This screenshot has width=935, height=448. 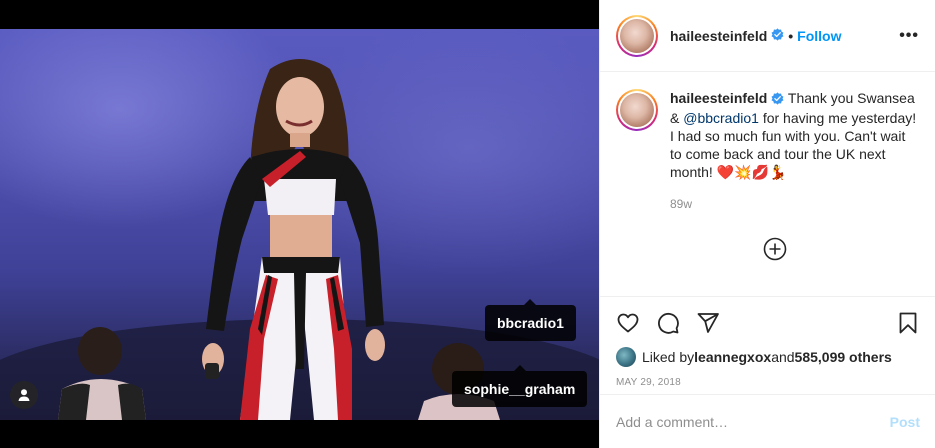 I want to click on author-info: haileesteinfeld • Follow, so click(x=756, y=36).